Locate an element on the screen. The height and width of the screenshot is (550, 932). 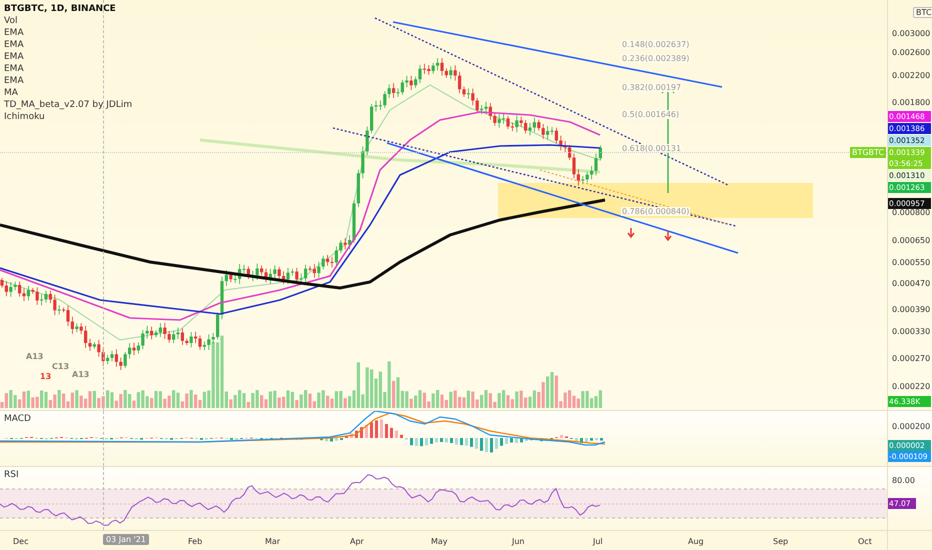
indicator-label: Vol is located at coordinates (68, 21).